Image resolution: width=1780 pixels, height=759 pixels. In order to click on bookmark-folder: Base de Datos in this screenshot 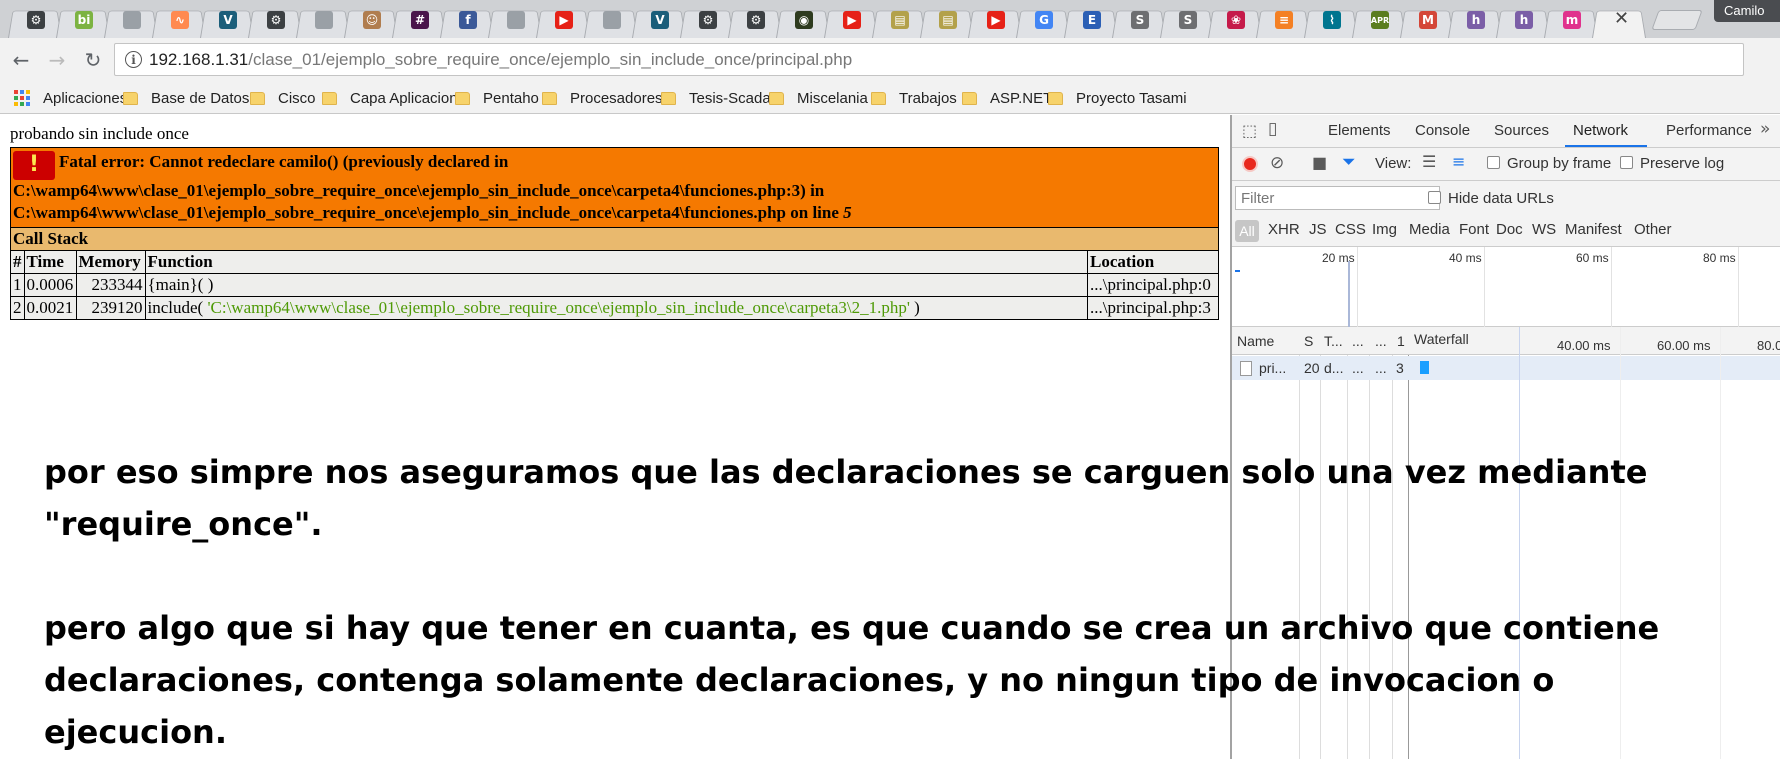, I will do `click(186, 98)`.